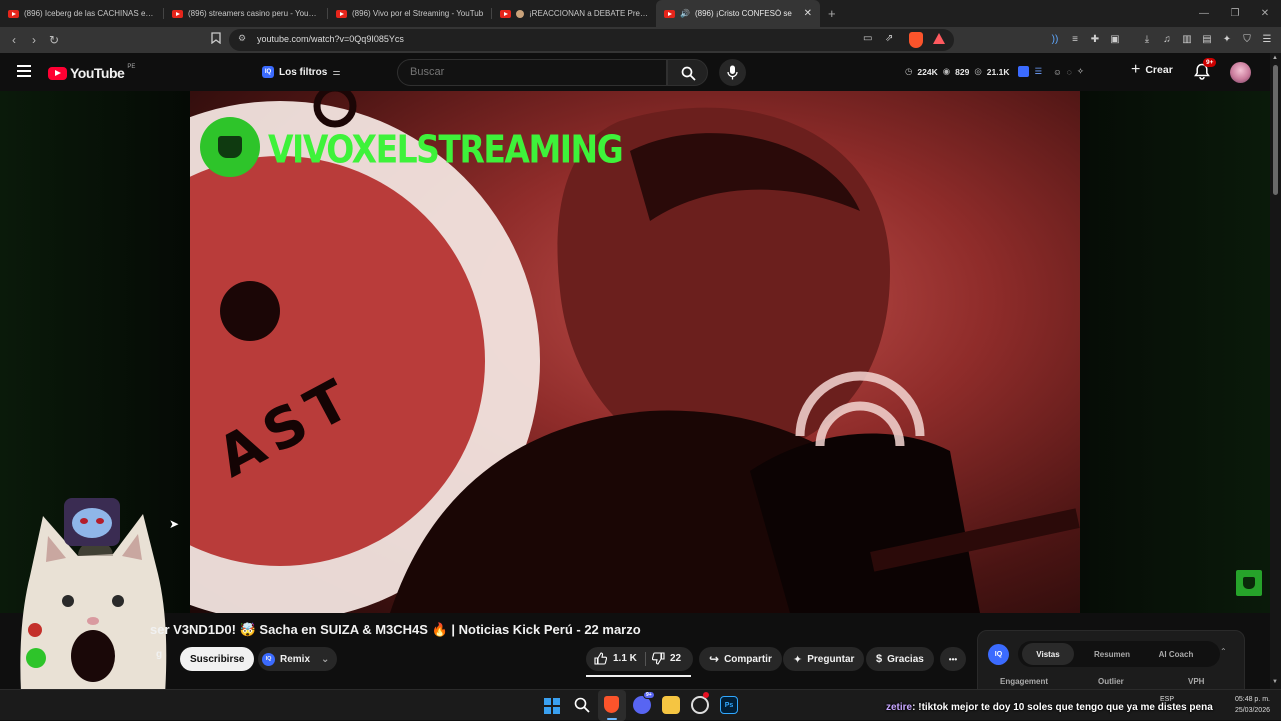 This screenshot has width=1281, height=721. What do you see at coordinates (824, 659) in the screenshot?
I see `ask-button: ✦ Preguntar` at bounding box center [824, 659].